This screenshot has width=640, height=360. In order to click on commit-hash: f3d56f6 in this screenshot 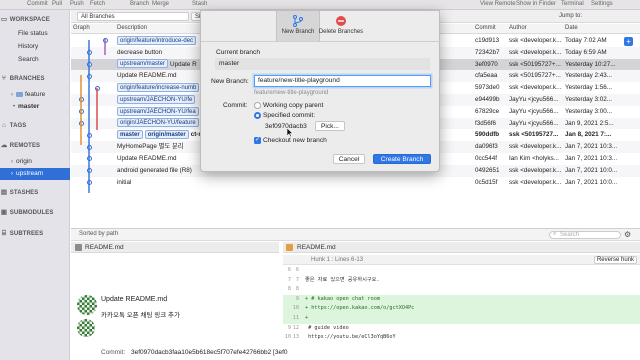, I will do `click(486, 123)`.